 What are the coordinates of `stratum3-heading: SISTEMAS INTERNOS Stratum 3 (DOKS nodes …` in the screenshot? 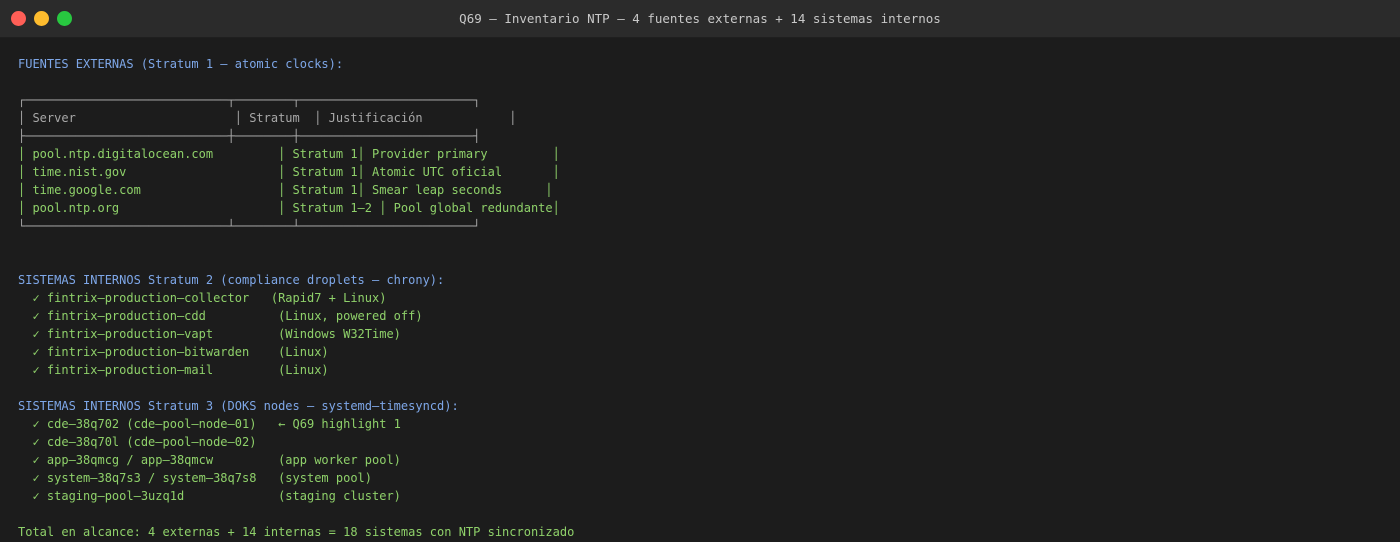 It's located at (238, 406).